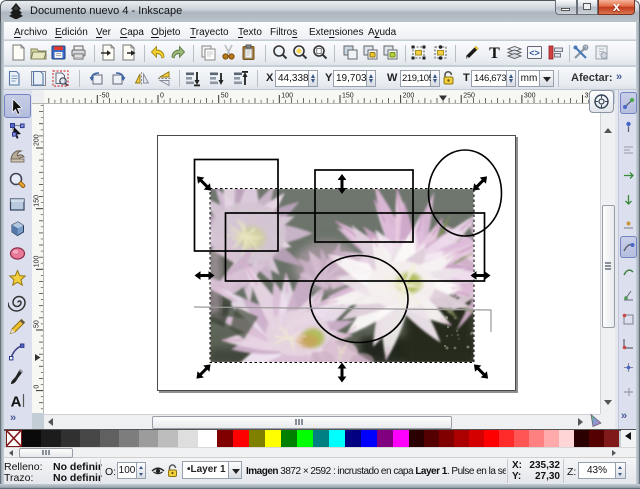 This screenshot has width=640, height=489. What do you see at coordinates (16, 401) in the screenshot?
I see `svg-text: A` at bounding box center [16, 401].